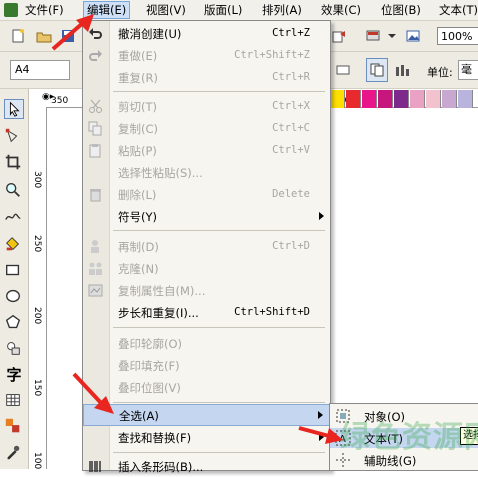 This screenshot has height=477, width=478. What do you see at coordinates (339, 36) in the screenshot?
I see `import-icon` at bounding box center [339, 36].